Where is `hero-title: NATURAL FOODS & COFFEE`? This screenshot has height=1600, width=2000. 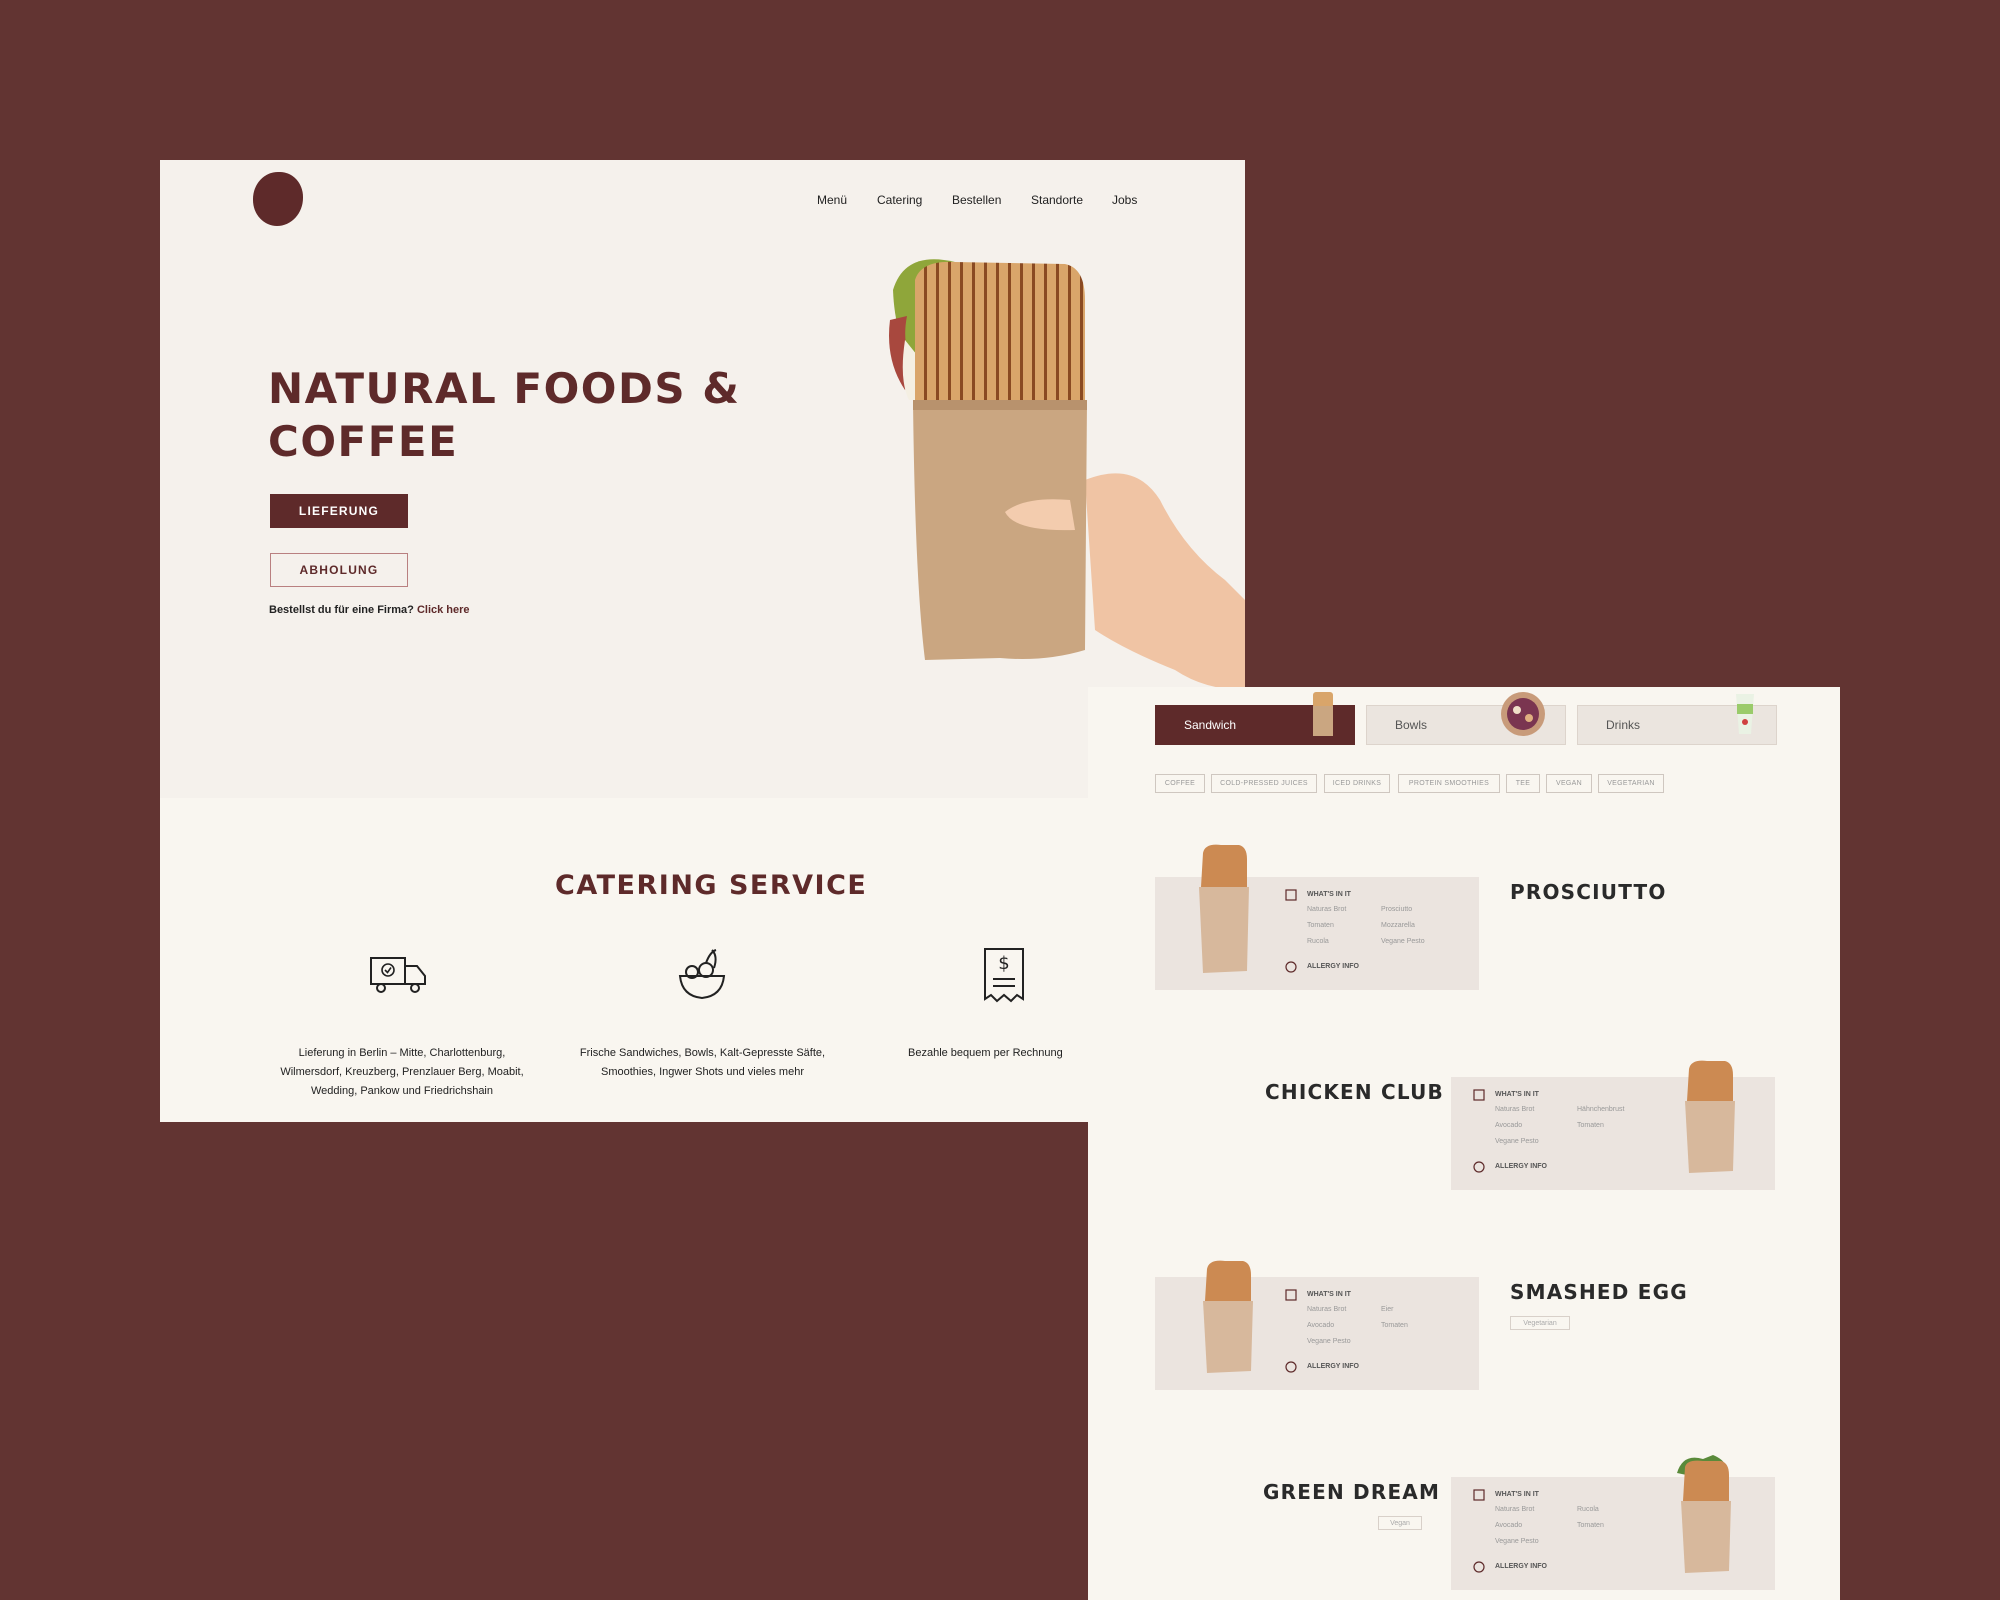
hero-title: NATURAL FOODS & COFFEE is located at coordinates (504, 415).